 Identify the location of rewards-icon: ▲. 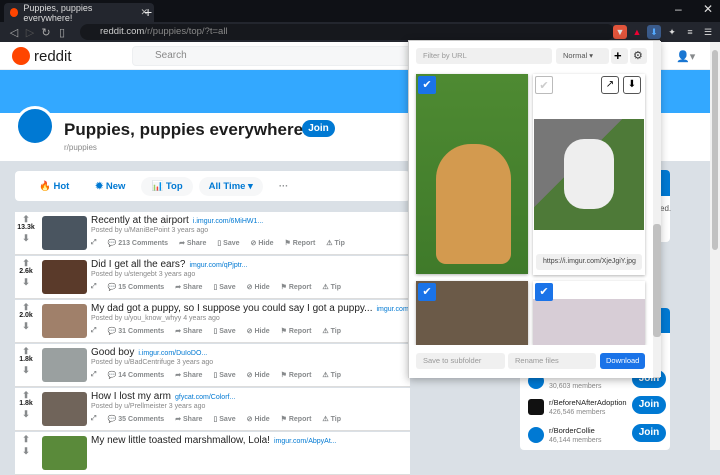
(637, 32).